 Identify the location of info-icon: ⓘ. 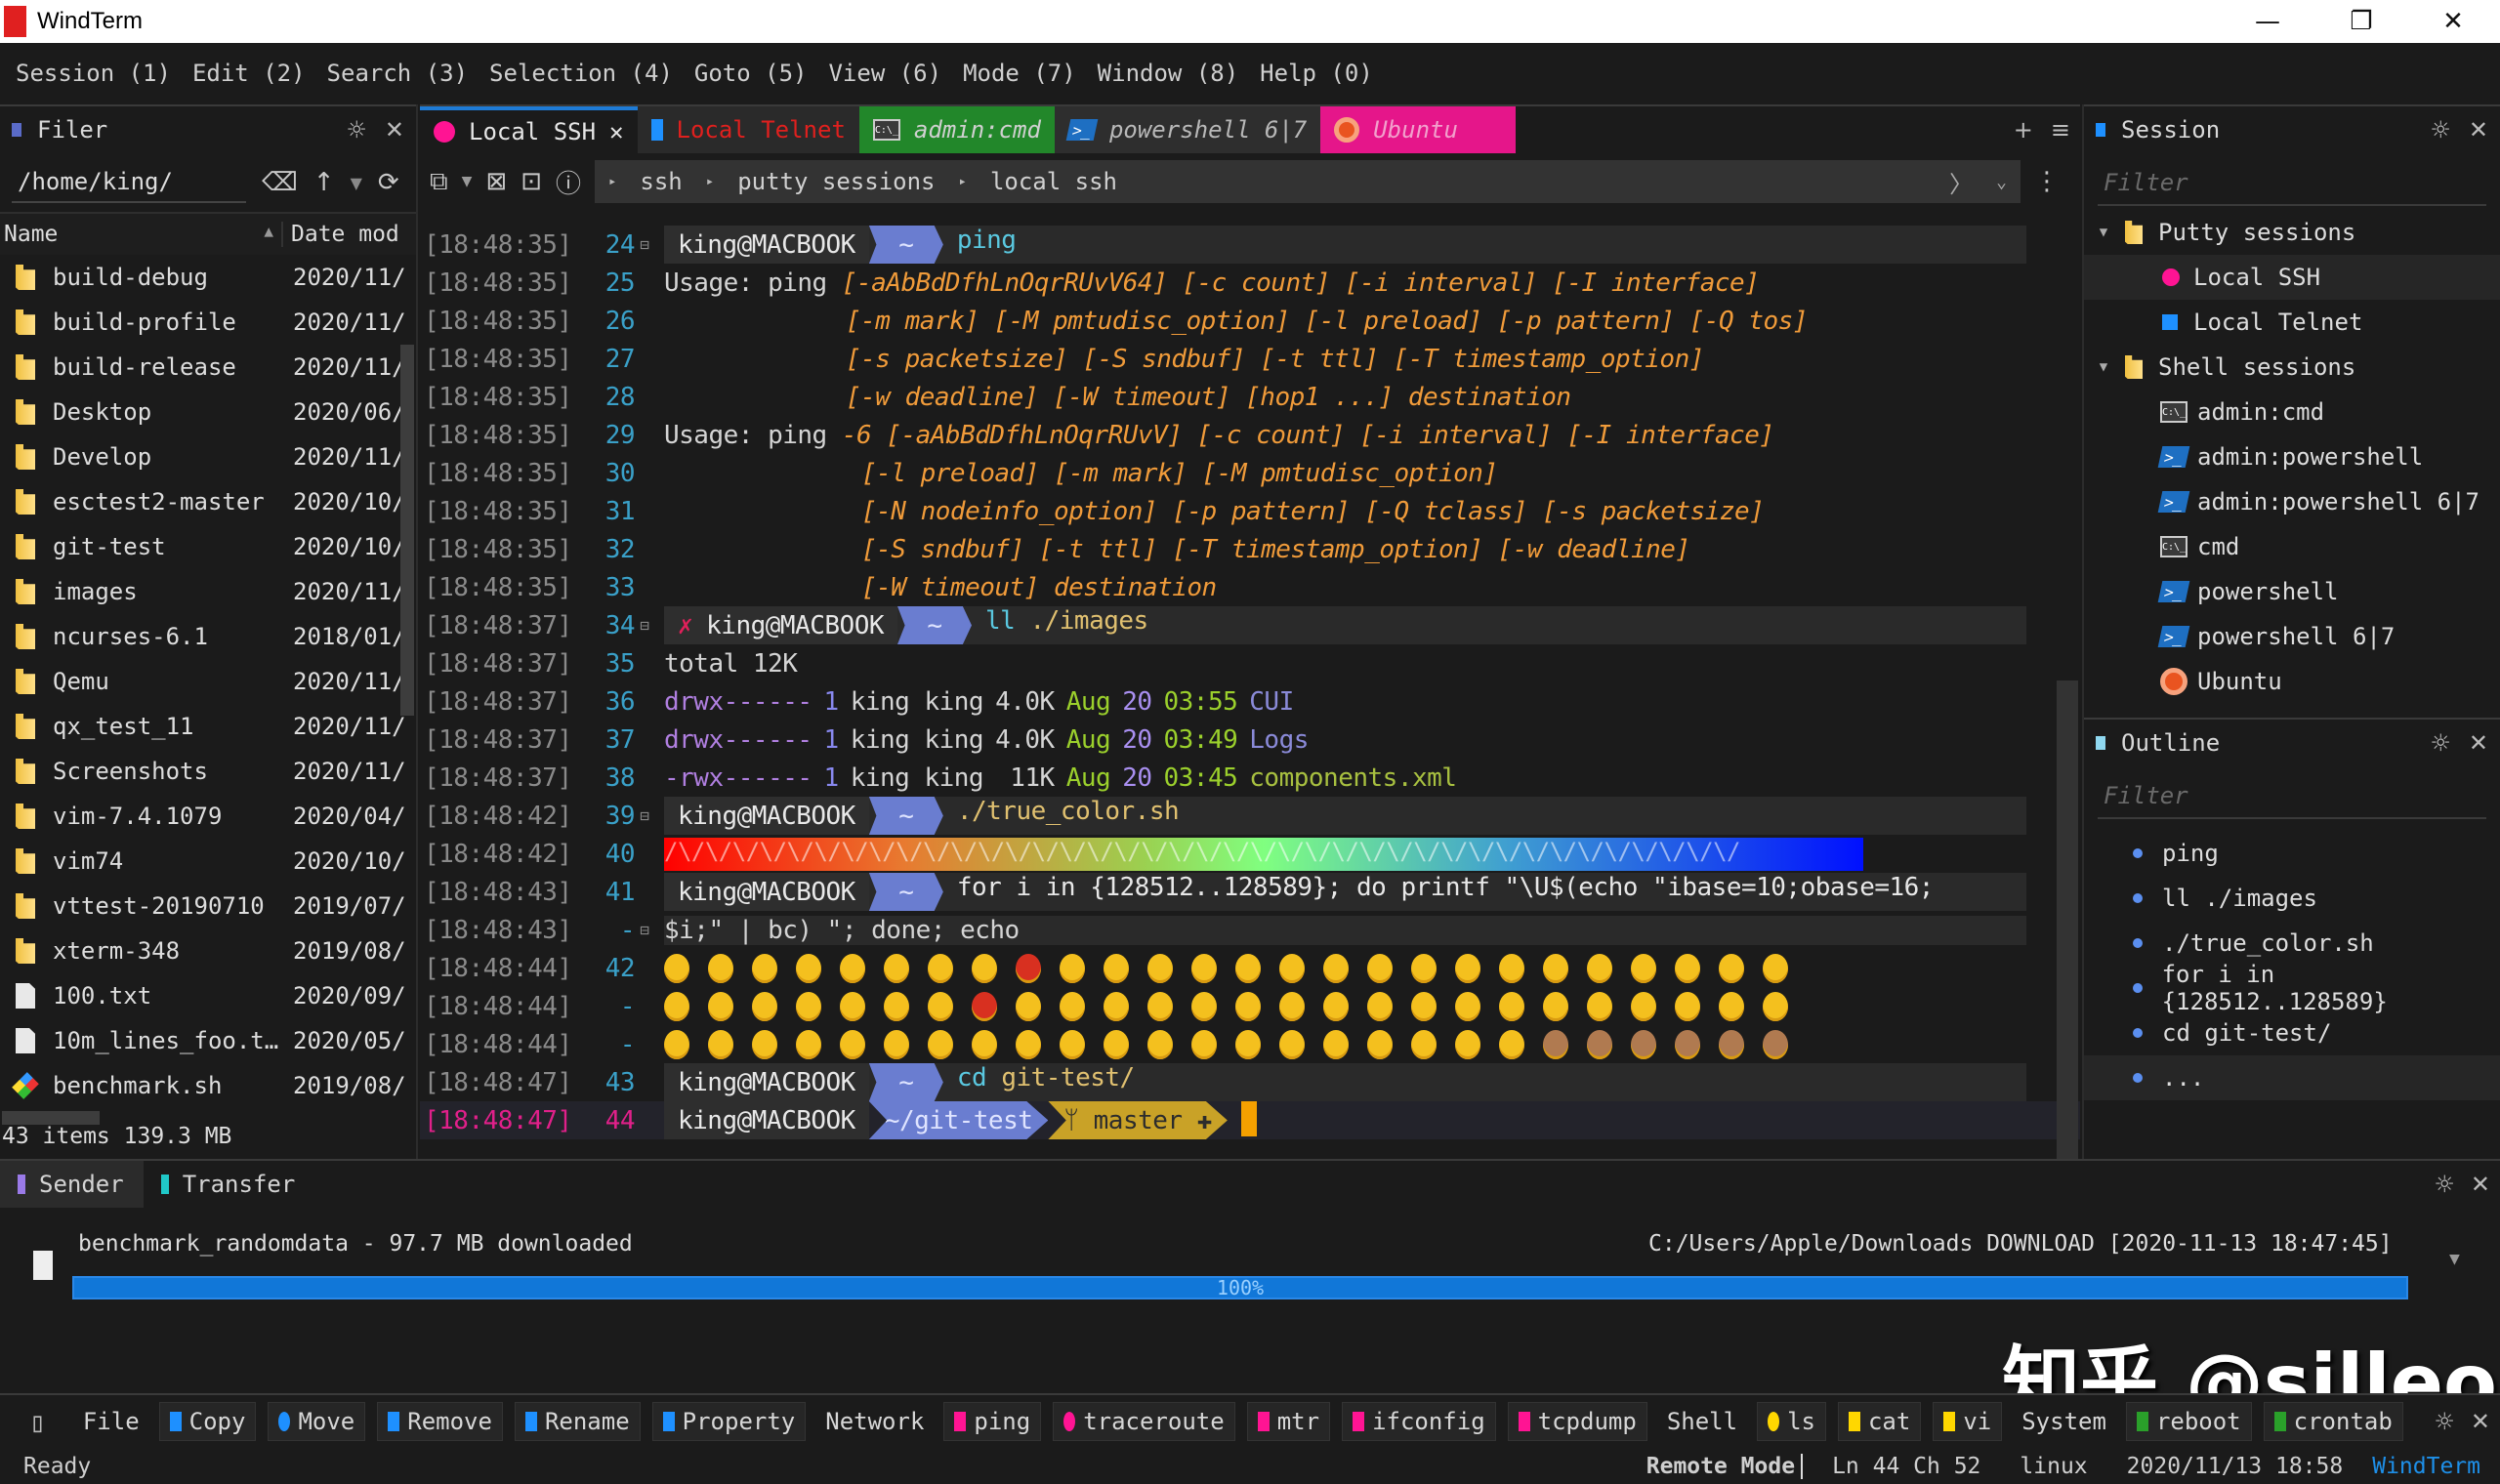
(568, 182).